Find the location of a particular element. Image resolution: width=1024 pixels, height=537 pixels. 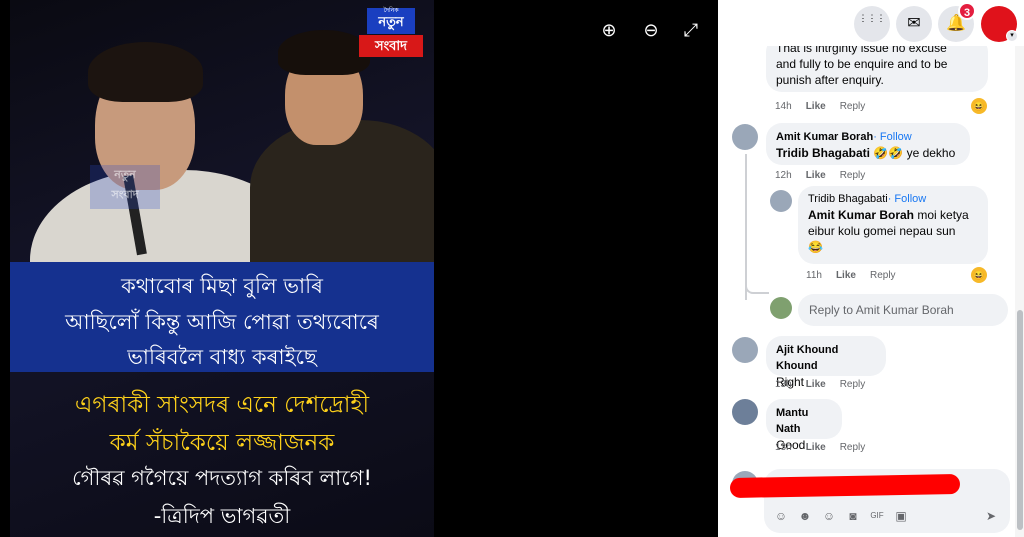

menu-grid-icon: ⋮⋮⋮ is located at coordinates (872, 24).